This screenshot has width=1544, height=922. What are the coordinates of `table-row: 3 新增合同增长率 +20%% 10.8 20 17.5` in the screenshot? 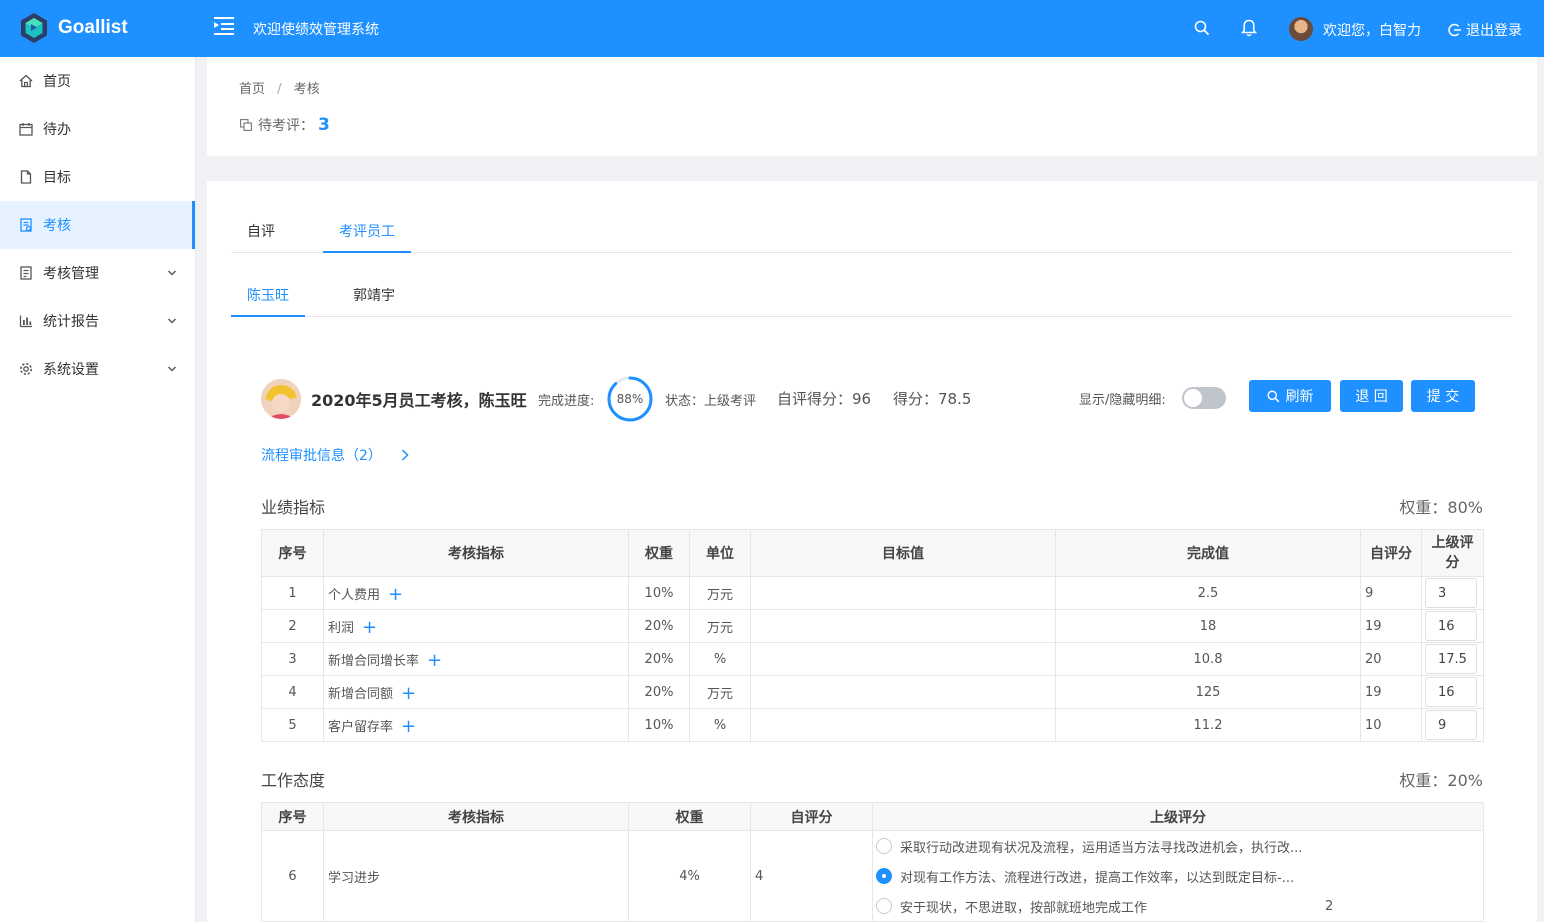 It's located at (872, 659).